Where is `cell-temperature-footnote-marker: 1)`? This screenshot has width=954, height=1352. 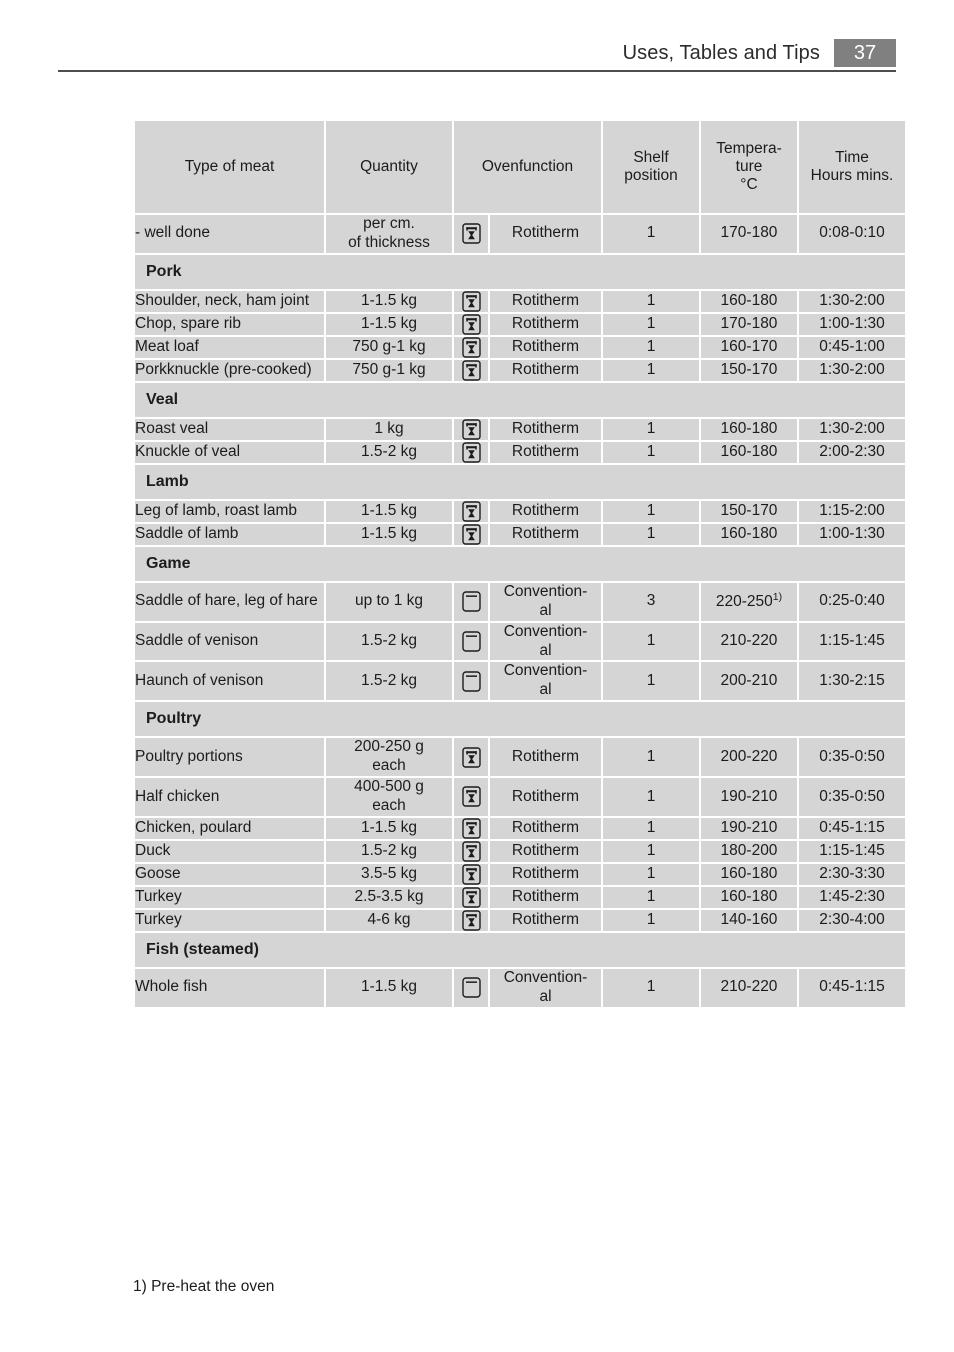 cell-temperature-footnote-marker: 1) is located at coordinates (777, 597).